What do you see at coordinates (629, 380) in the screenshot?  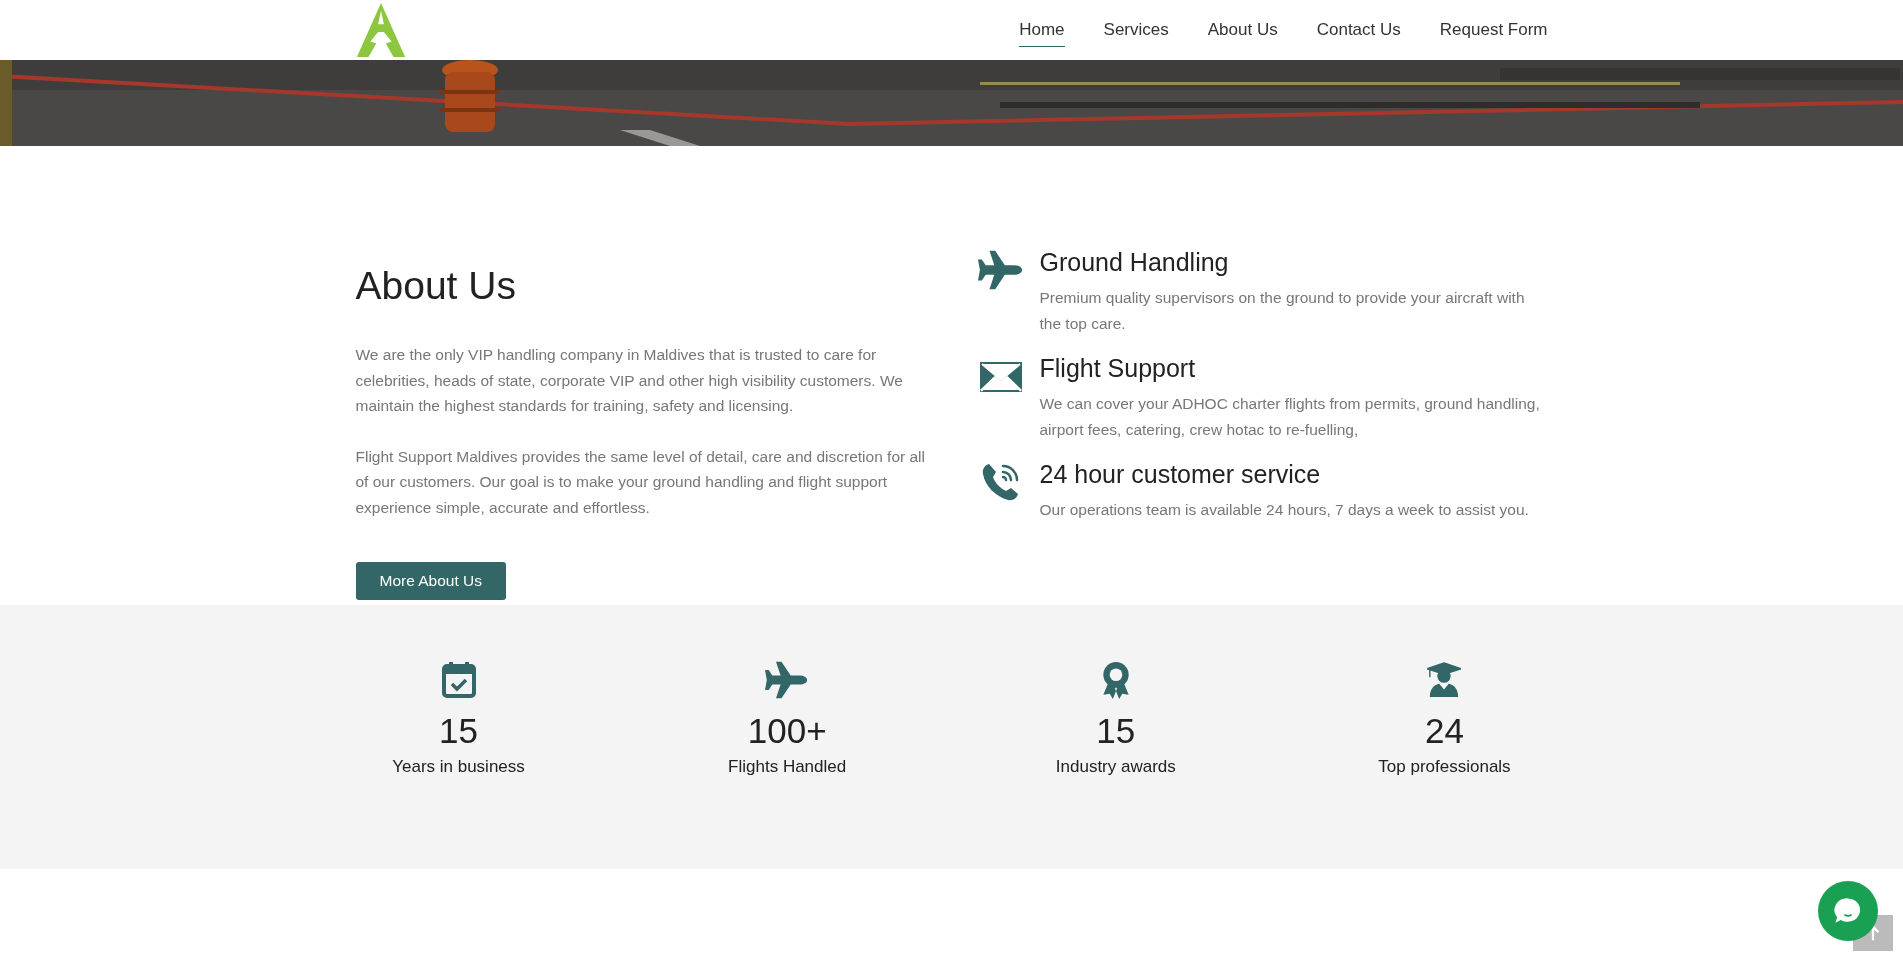 I see `paragraph: We are the only VIP handling company in Maldives that is trusted to care for celebrities, heads of state, corporate VIP and other high visibility customers. We maintain the highest standards for training, safety and licensing.` at bounding box center [629, 380].